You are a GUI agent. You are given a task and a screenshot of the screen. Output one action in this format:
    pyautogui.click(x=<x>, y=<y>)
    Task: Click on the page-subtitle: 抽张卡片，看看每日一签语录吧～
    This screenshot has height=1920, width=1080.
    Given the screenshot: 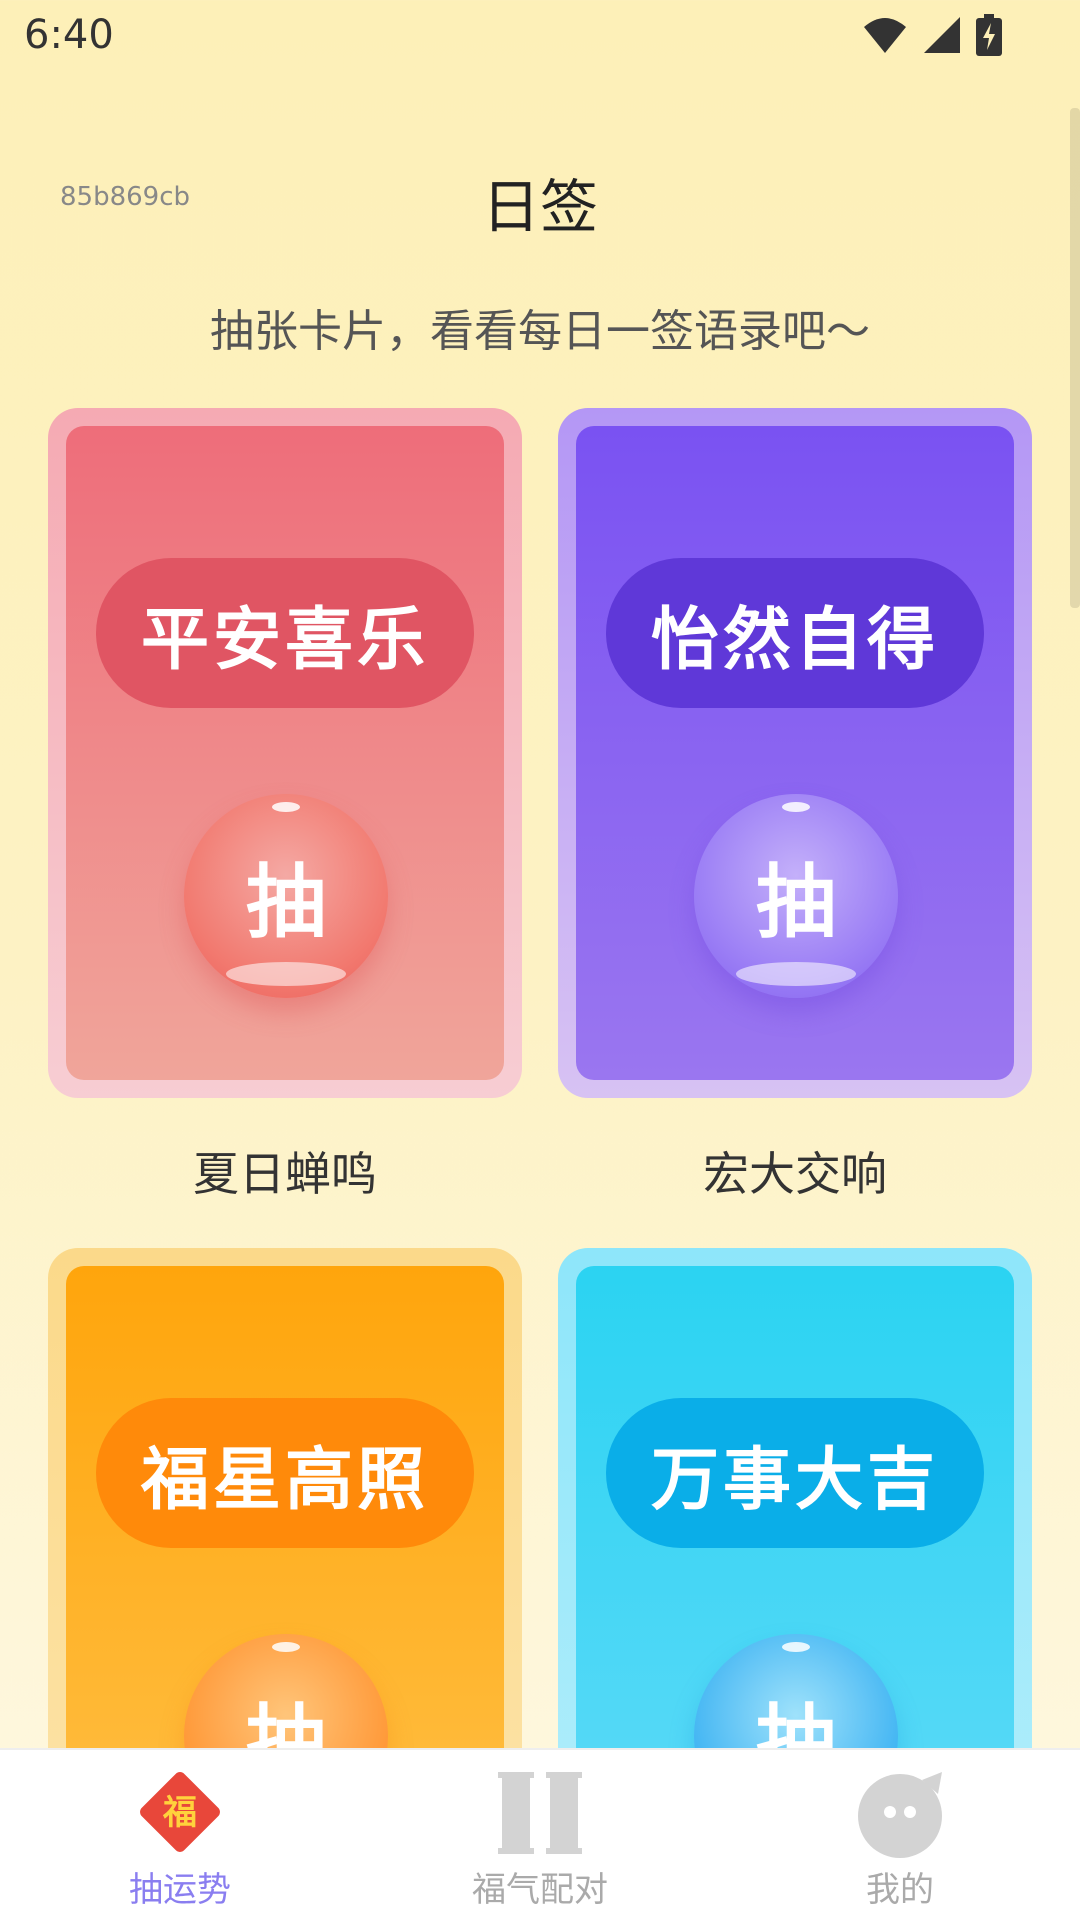 What is the action you would take?
    pyautogui.click(x=540, y=331)
    